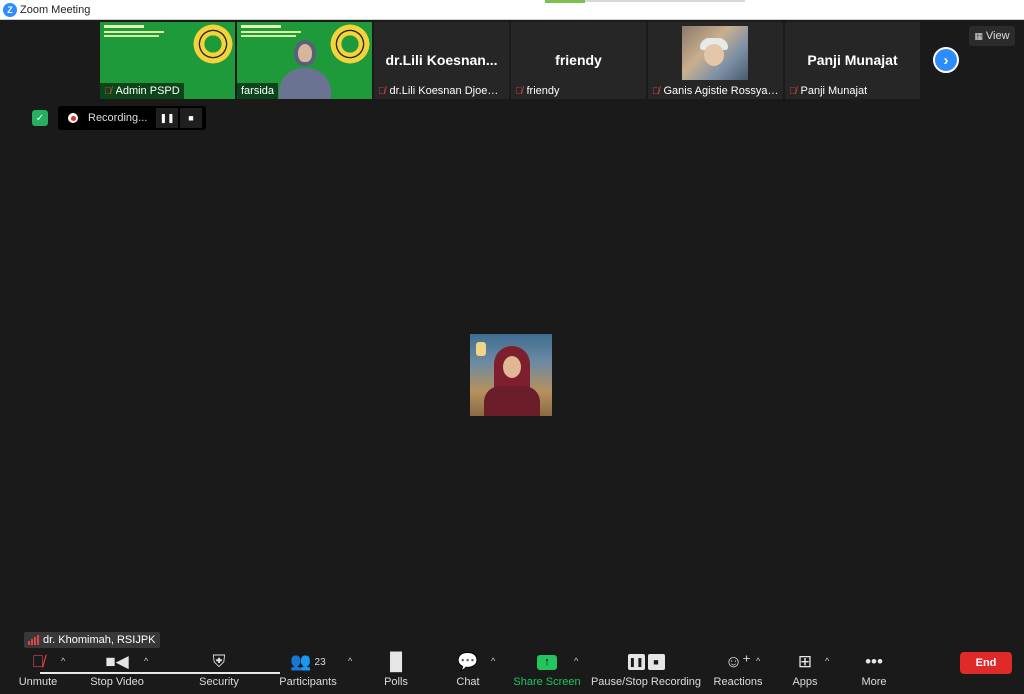 Image resolution: width=1024 pixels, height=694 pixels. What do you see at coordinates (308, 682) in the screenshot?
I see `participants-label: Participants` at bounding box center [308, 682].